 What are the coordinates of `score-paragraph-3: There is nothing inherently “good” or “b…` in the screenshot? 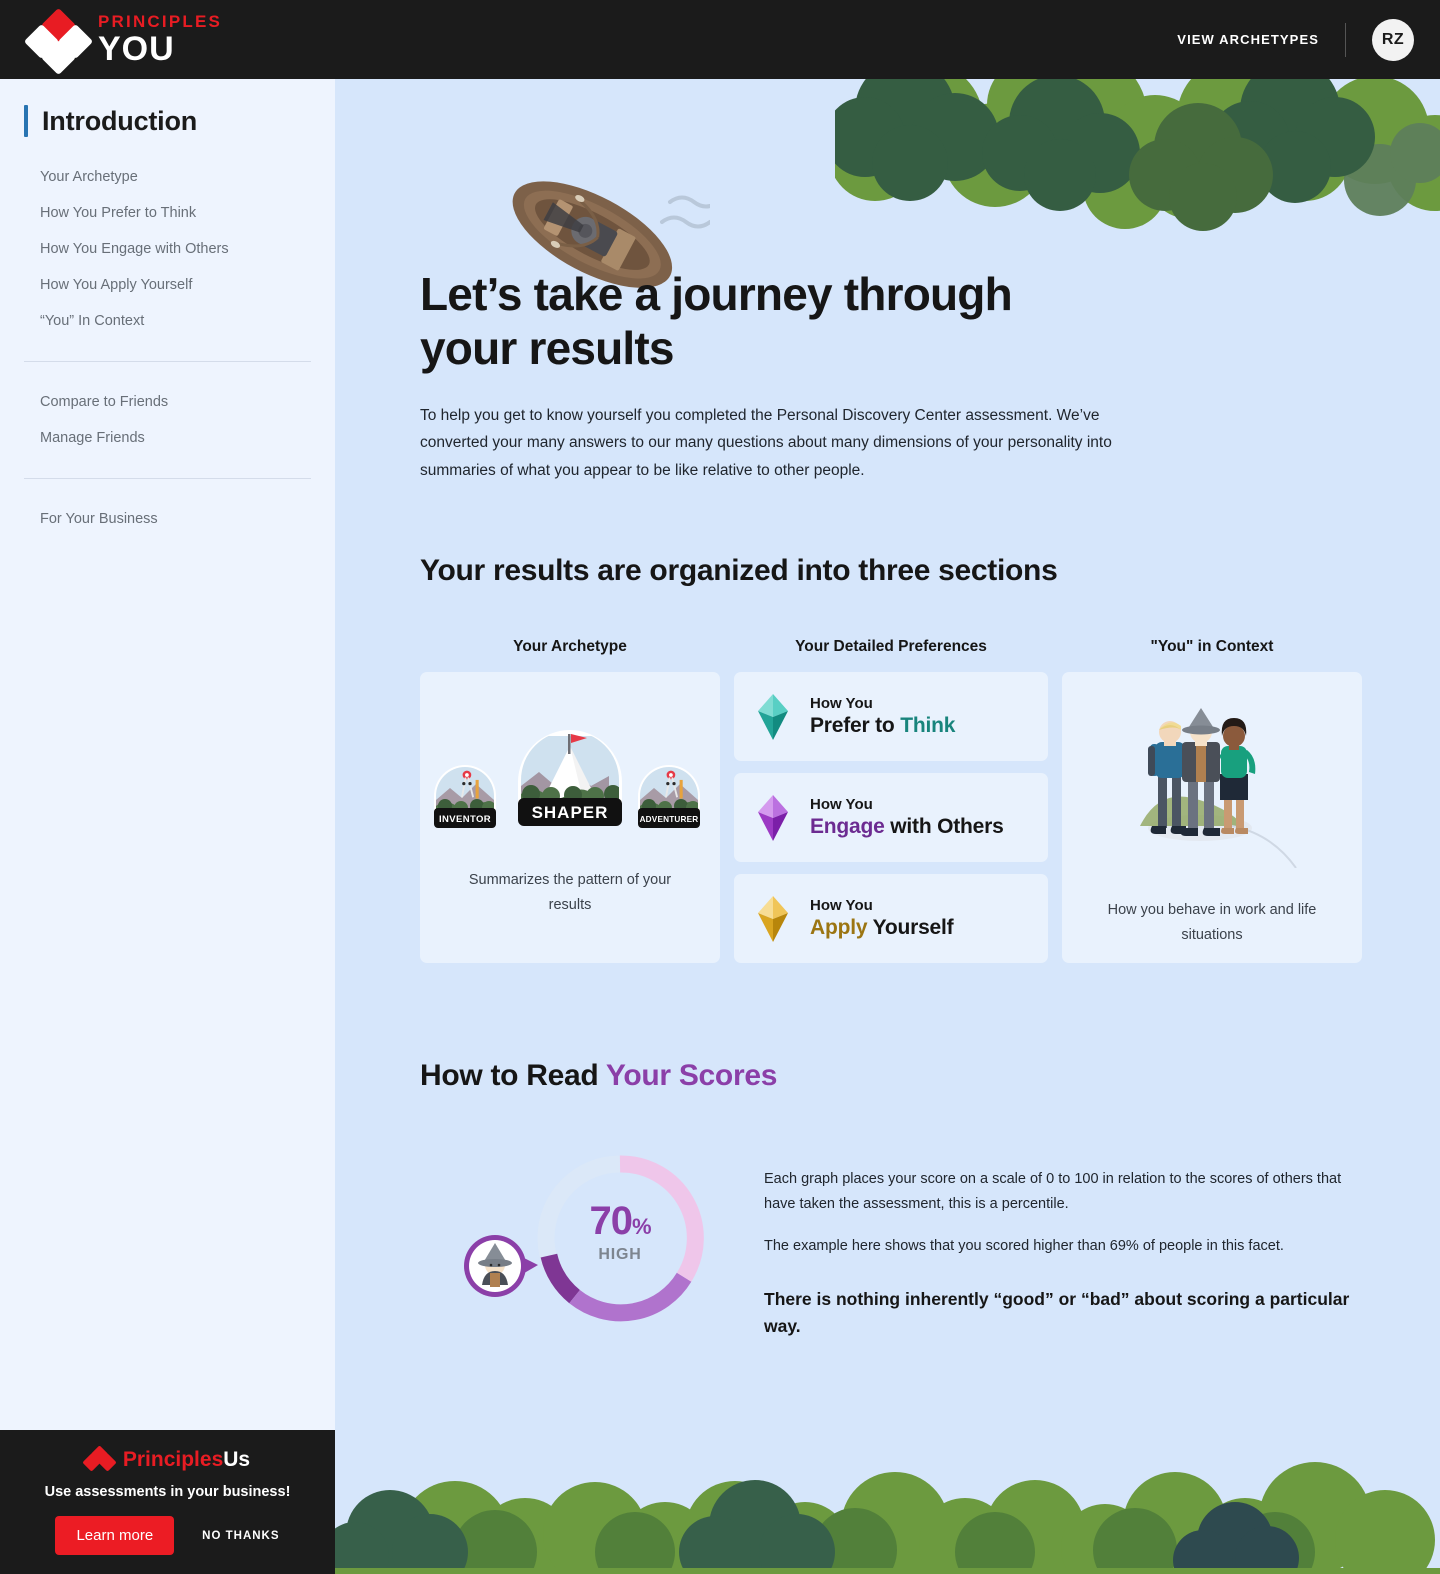 It's located at (1057, 1312).